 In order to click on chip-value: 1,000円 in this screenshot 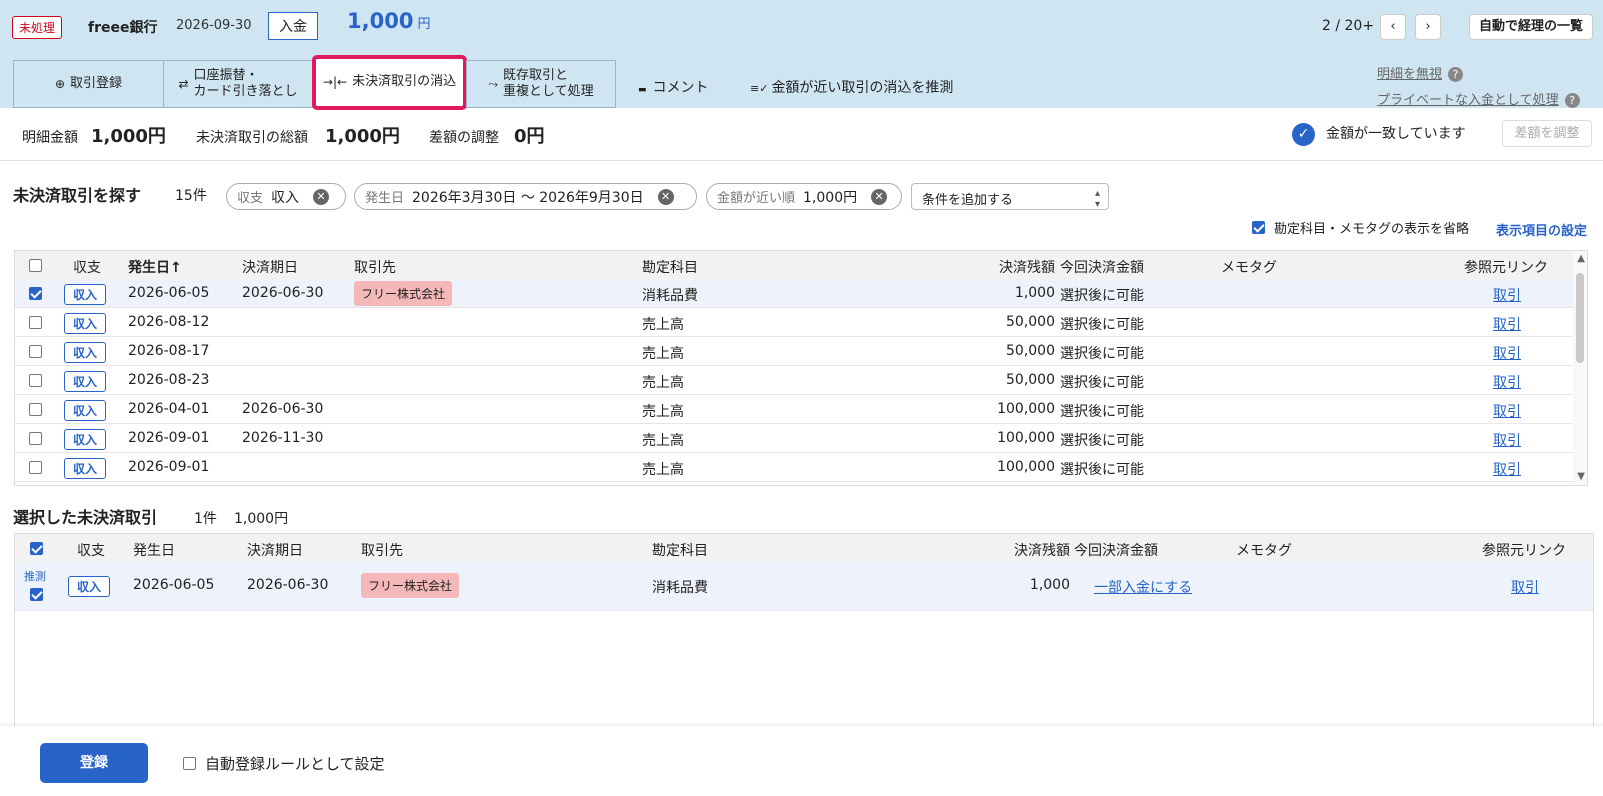, I will do `click(830, 197)`.